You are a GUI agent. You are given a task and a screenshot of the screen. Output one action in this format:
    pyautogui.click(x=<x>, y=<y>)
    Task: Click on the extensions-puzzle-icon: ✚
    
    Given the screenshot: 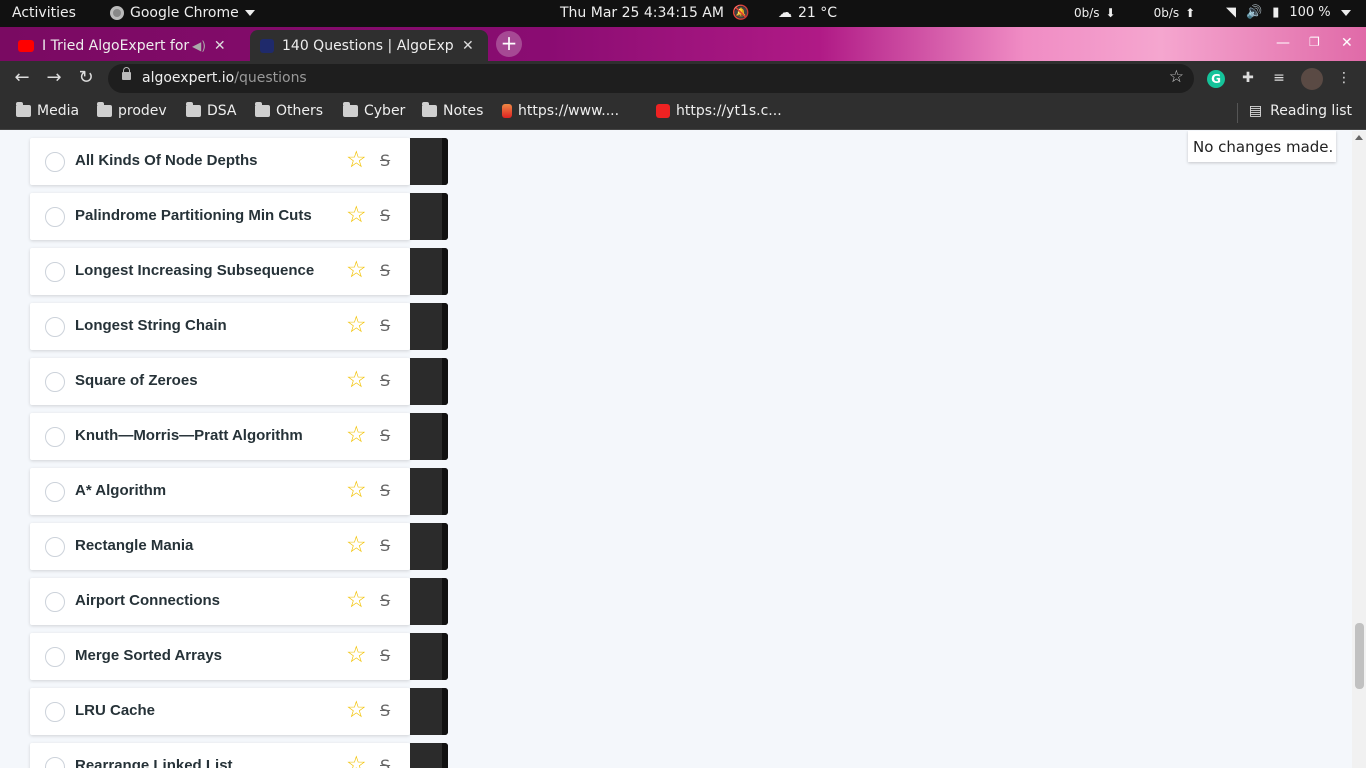 What is the action you would take?
    pyautogui.click(x=1248, y=79)
    